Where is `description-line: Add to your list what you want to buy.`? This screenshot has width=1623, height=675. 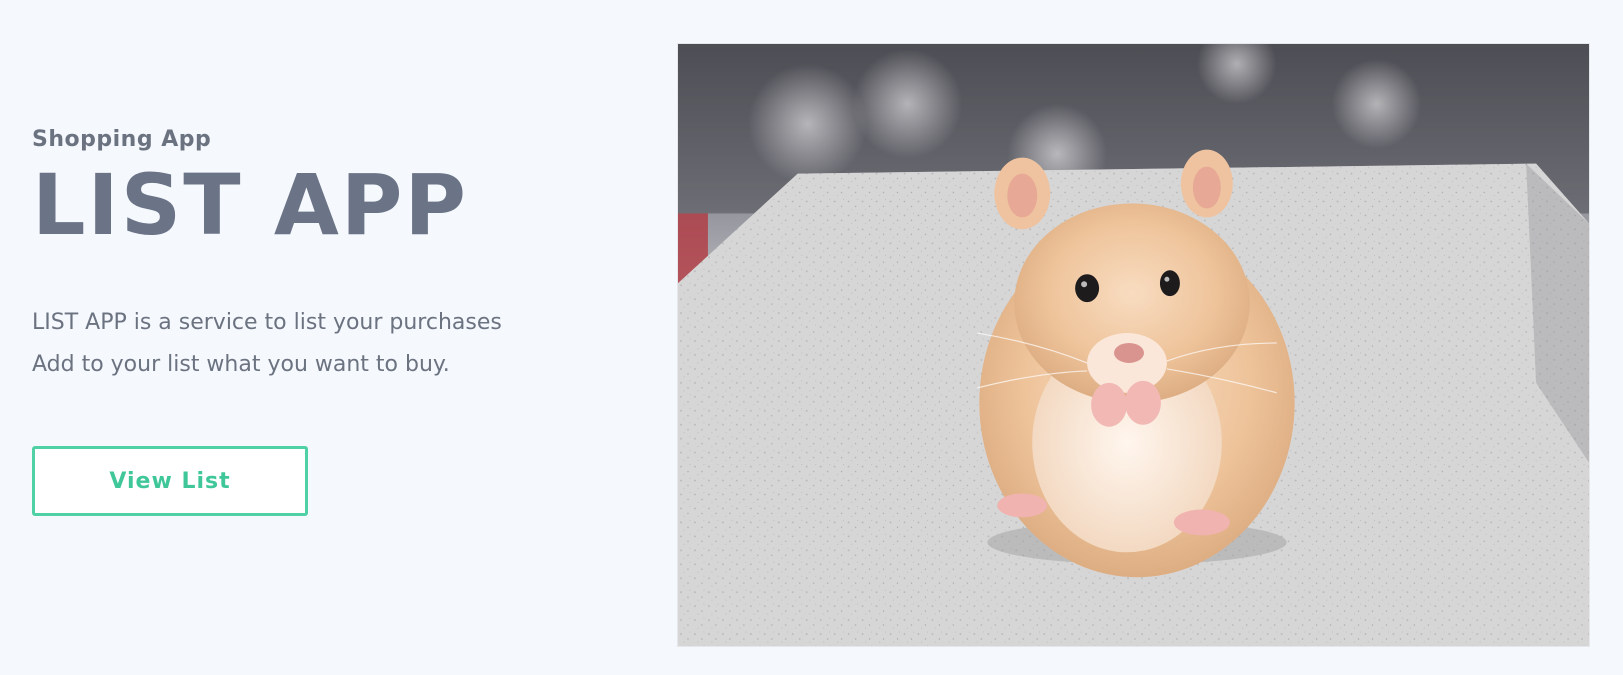 description-line: Add to your list what you want to buy. is located at coordinates (241, 364).